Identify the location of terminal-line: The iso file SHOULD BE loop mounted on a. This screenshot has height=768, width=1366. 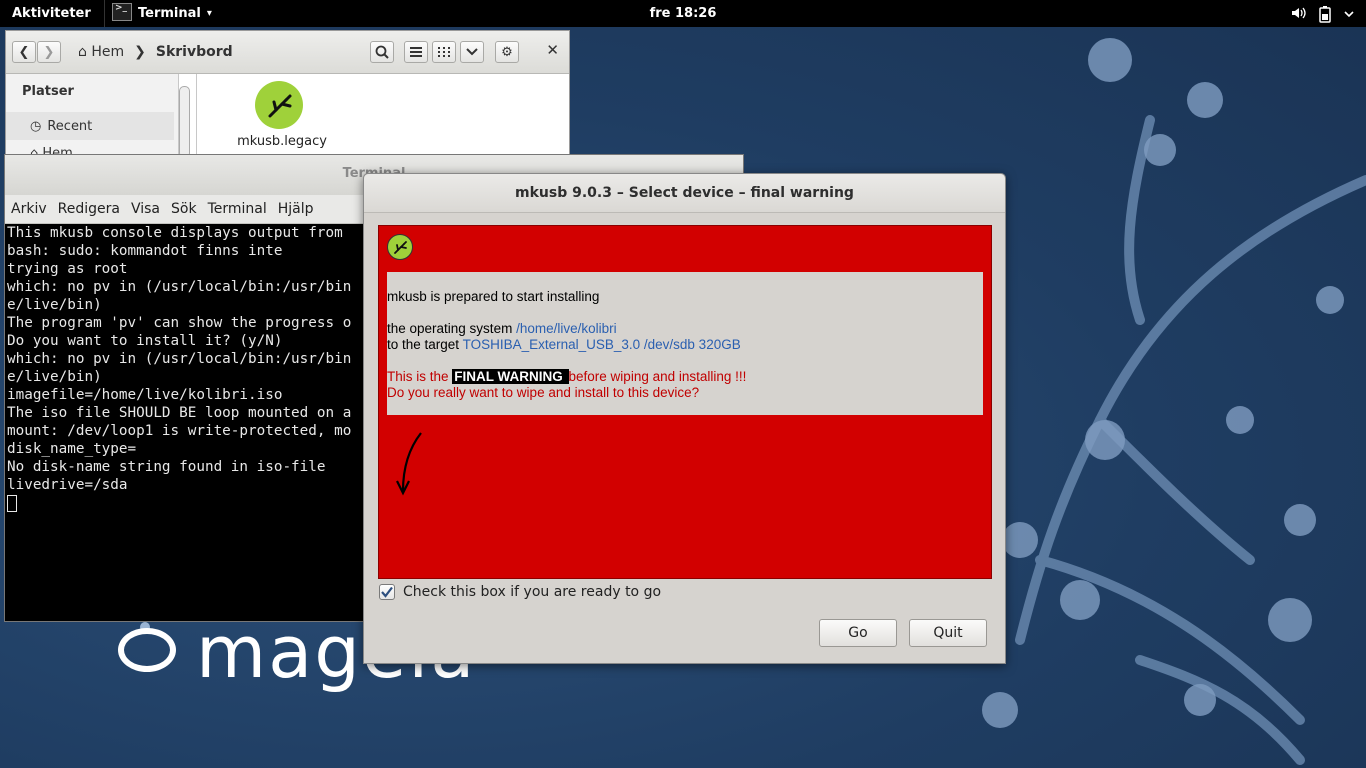
(179, 413).